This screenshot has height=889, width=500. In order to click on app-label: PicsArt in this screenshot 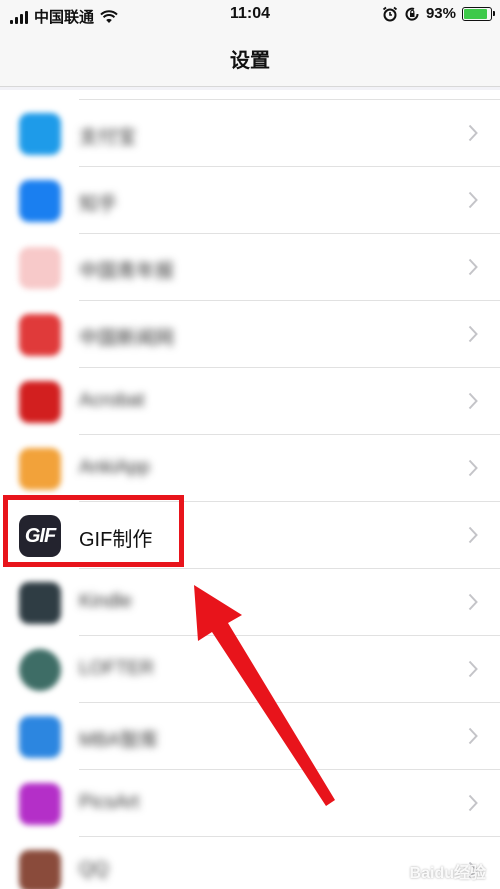, I will do `click(109, 802)`.